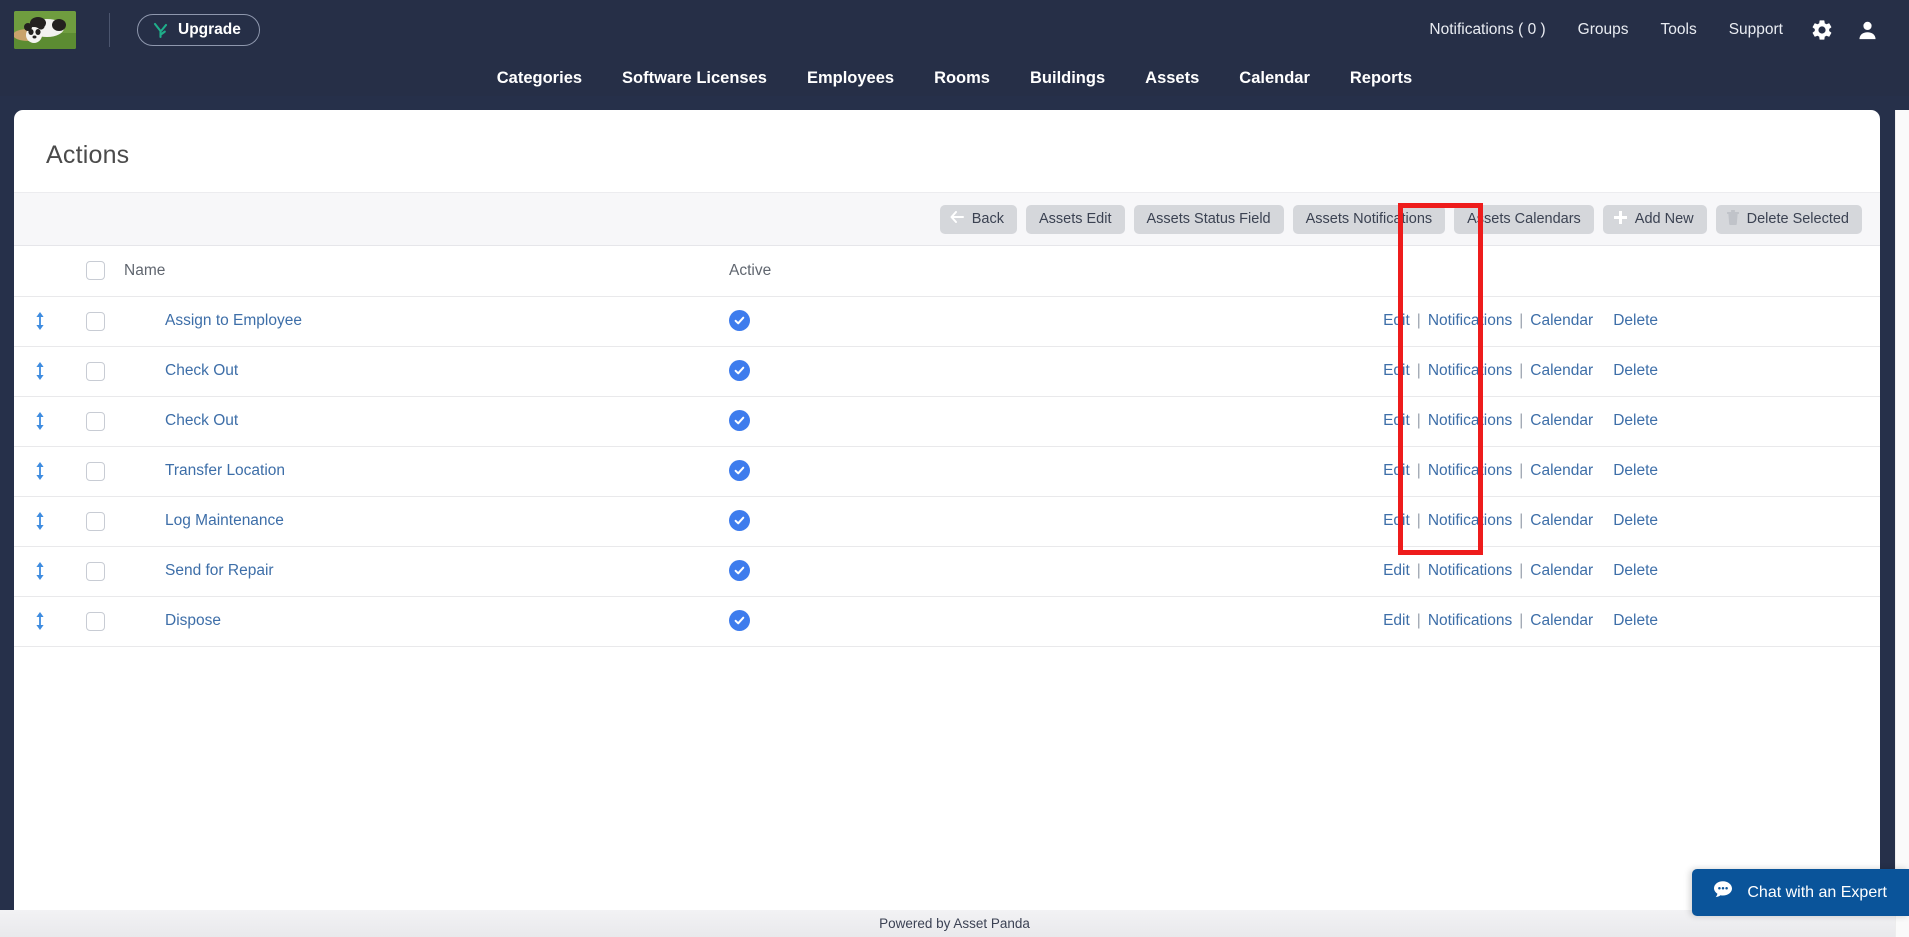 This screenshot has width=1909, height=937. Describe the element at coordinates (539, 78) in the screenshot. I see `subnav-item-categories: Categories` at that location.